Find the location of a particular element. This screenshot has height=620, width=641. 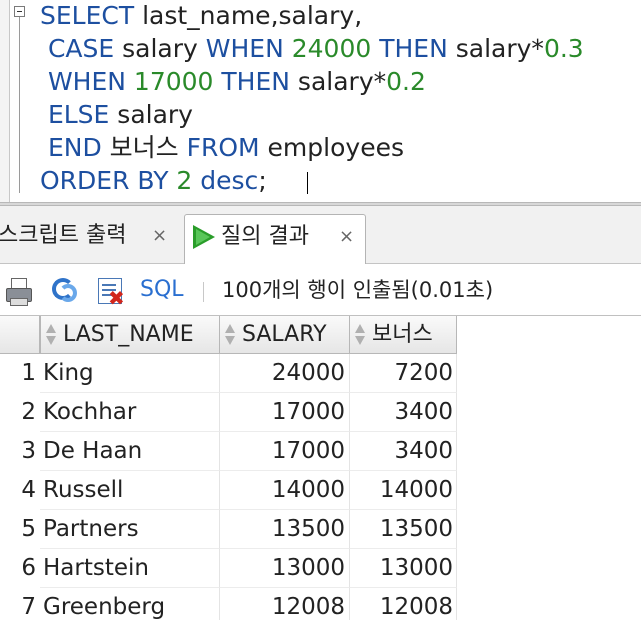

column-header-salary: SALARY is located at coordinates (285, 335).